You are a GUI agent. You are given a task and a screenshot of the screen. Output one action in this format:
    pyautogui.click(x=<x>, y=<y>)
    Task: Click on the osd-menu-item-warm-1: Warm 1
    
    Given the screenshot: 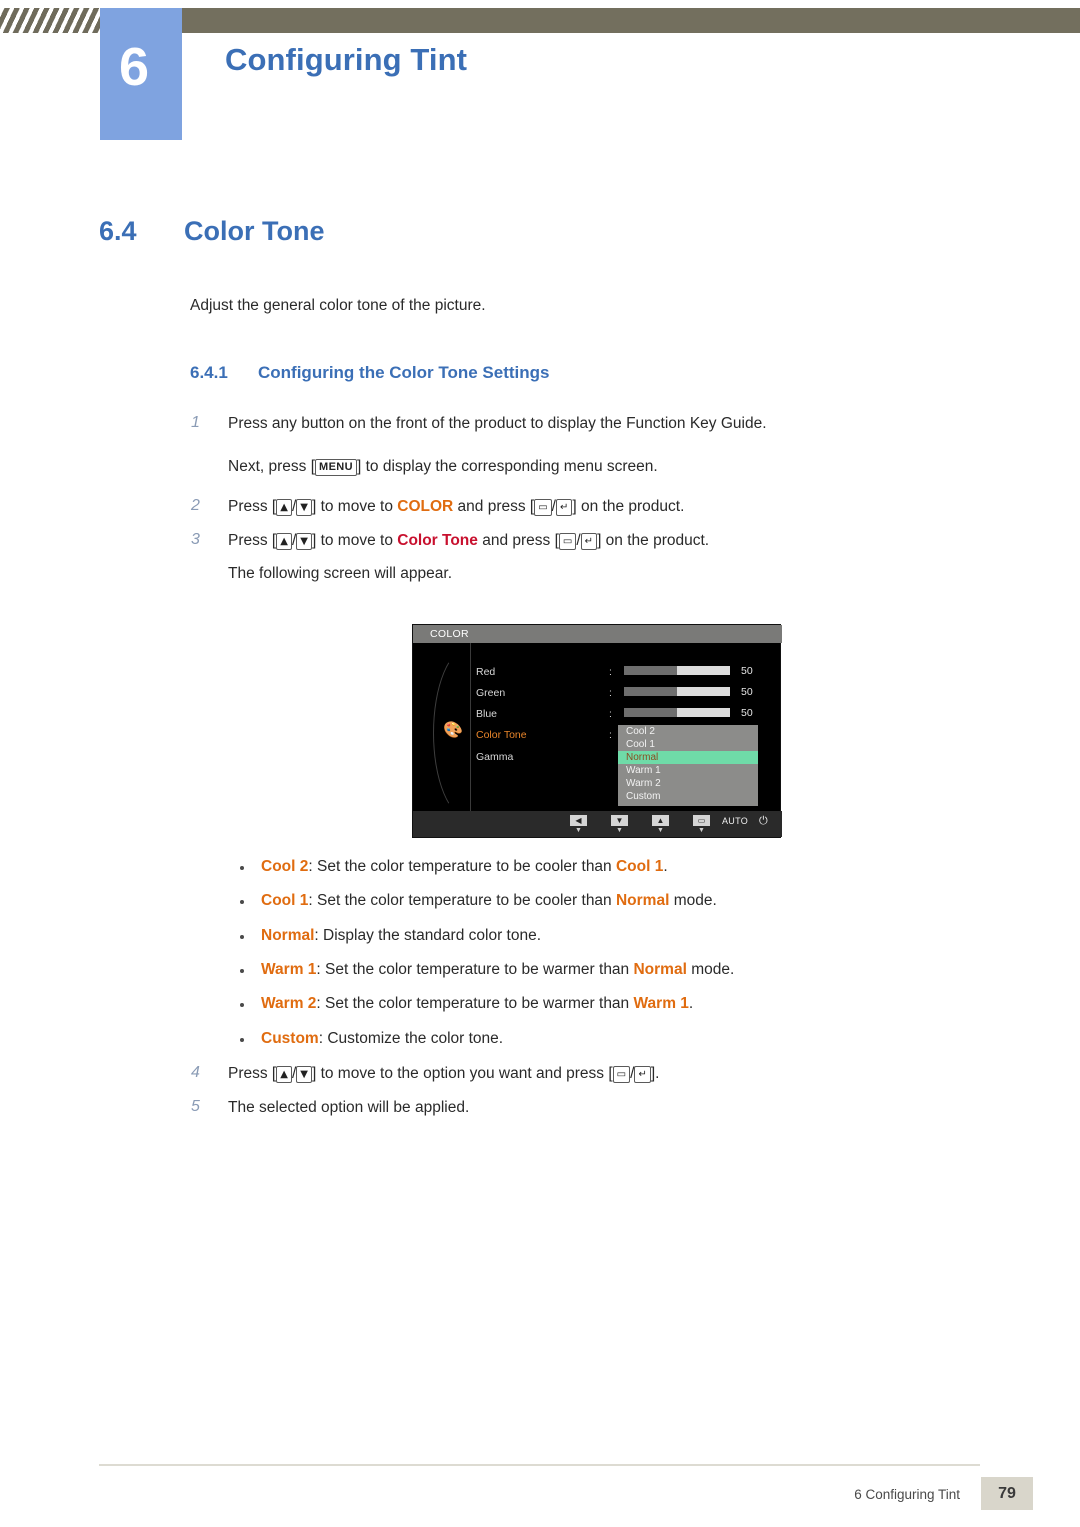 What is the action you would take?
    pyautogui.click(x=643, y=770)
    